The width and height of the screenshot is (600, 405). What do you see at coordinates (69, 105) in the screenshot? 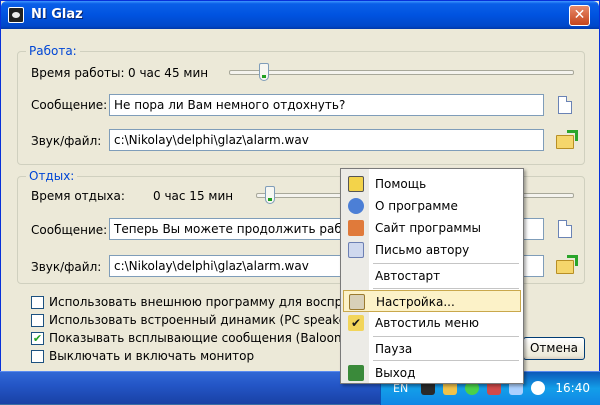
I see `work-message-label: Сообщение:` at bounding box center [69, 105].